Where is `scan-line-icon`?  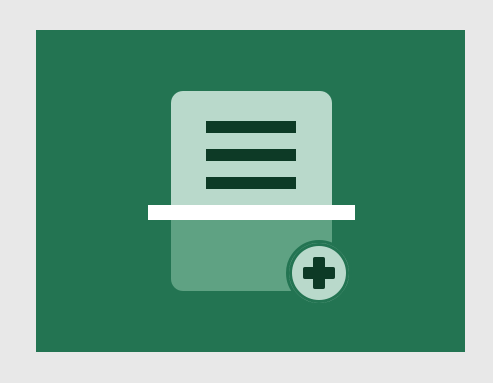 scan-line-icon is located at coordinates (251, 212).